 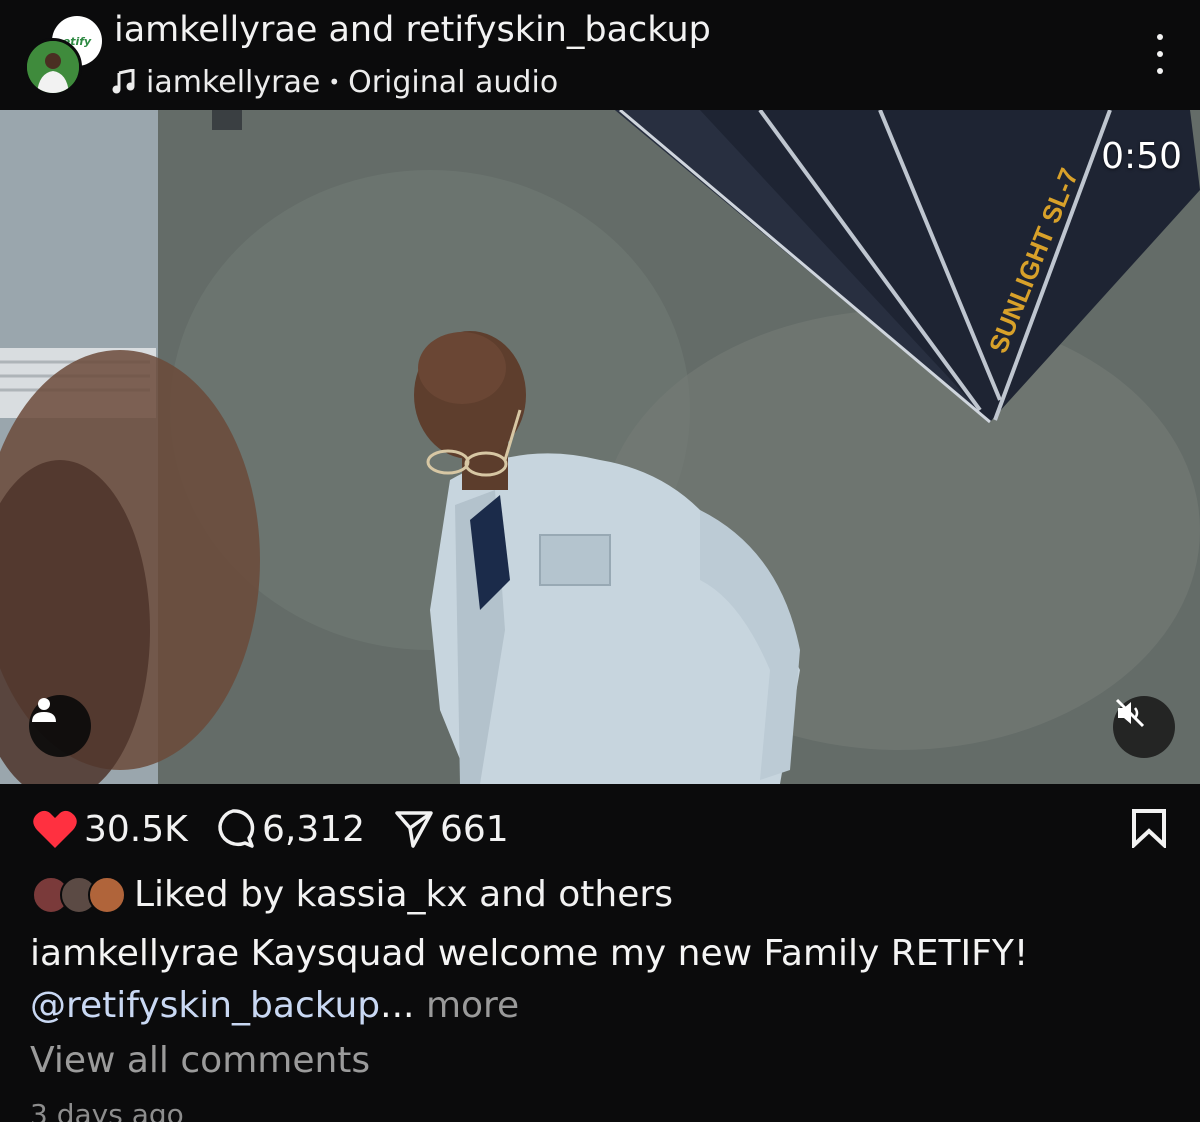 What do you see at coordinates (453, 82) in the screenshot?
I see `audio-label: Original audio` at bounding box center [453, 82].